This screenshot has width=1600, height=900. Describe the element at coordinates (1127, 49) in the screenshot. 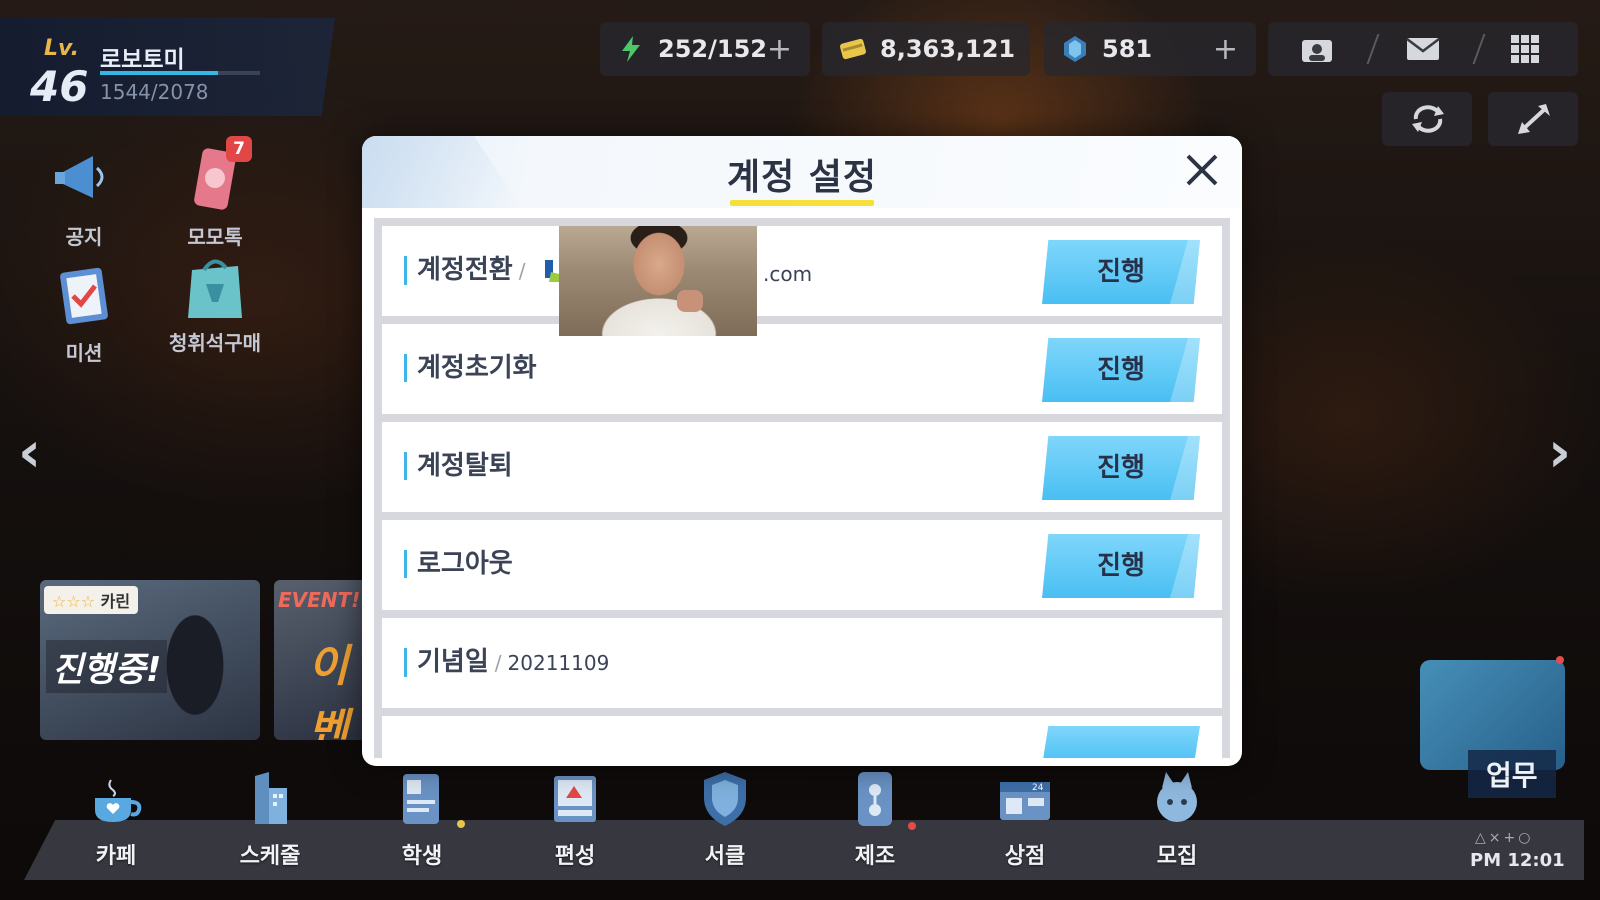

I see `gem-value: 581` at that location.